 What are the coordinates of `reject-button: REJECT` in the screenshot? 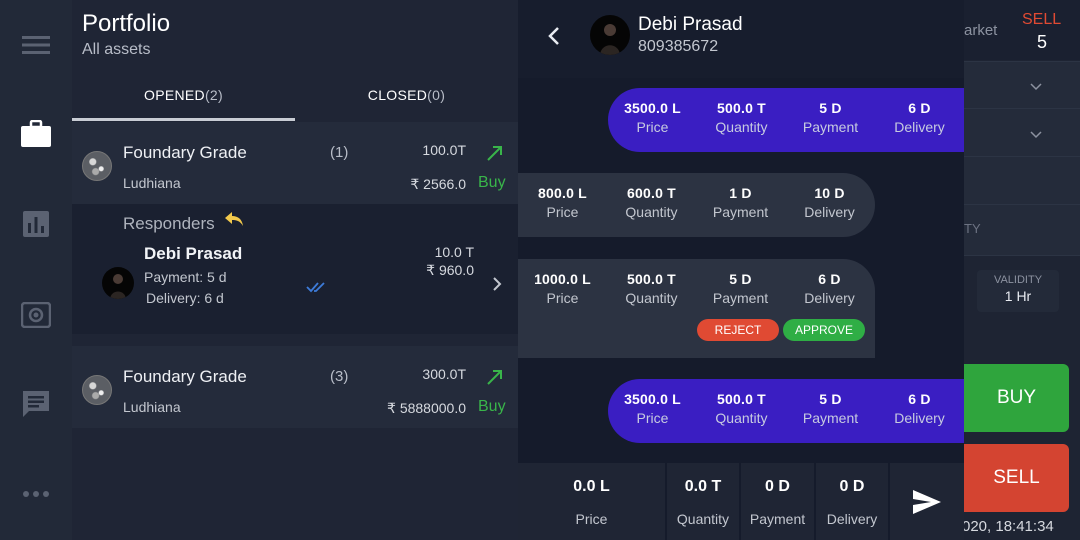 It's located at (738, 330).